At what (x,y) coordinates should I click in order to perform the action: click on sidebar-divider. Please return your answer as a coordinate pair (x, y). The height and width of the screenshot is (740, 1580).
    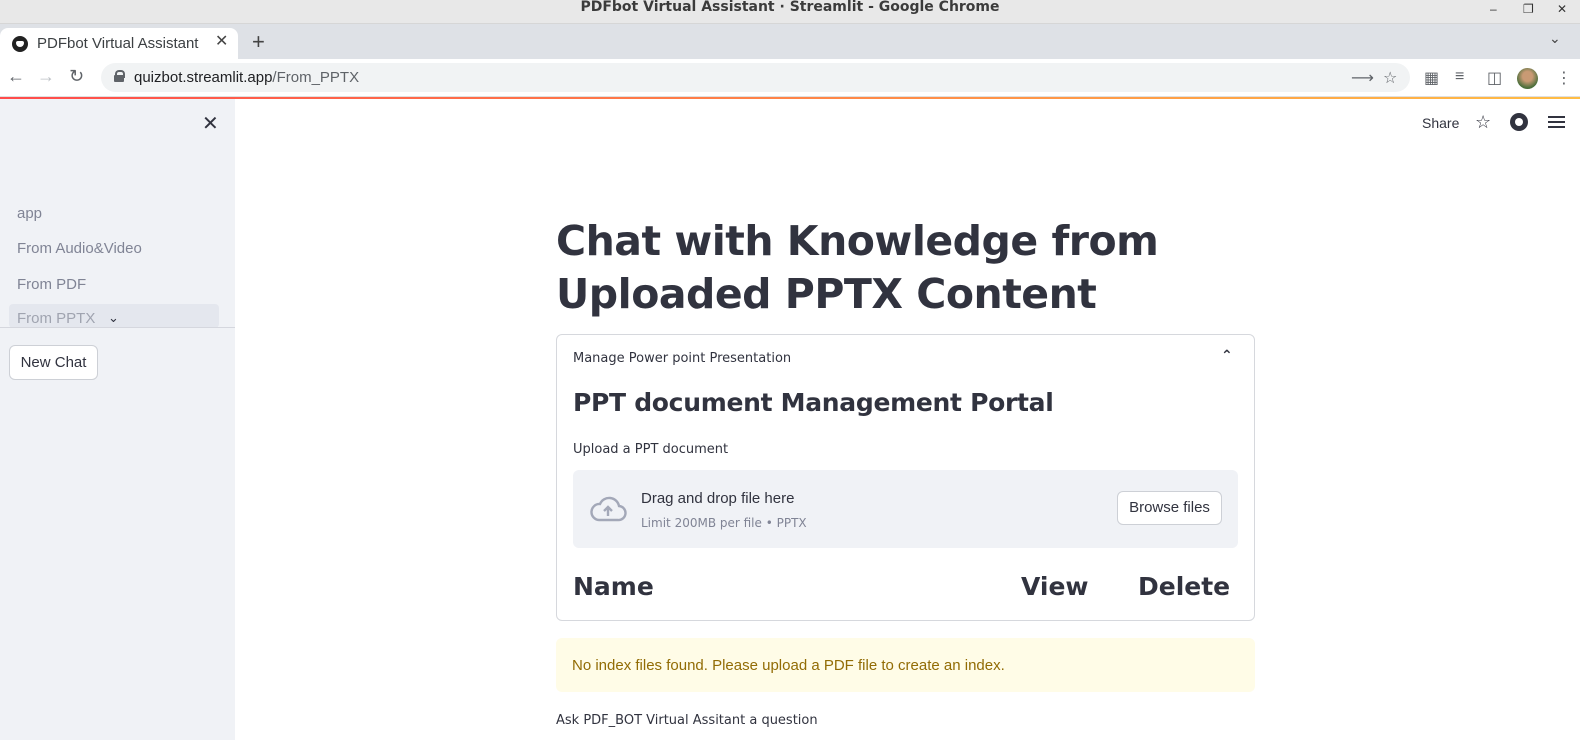
    Looking at the image, I should click on (117, 327).